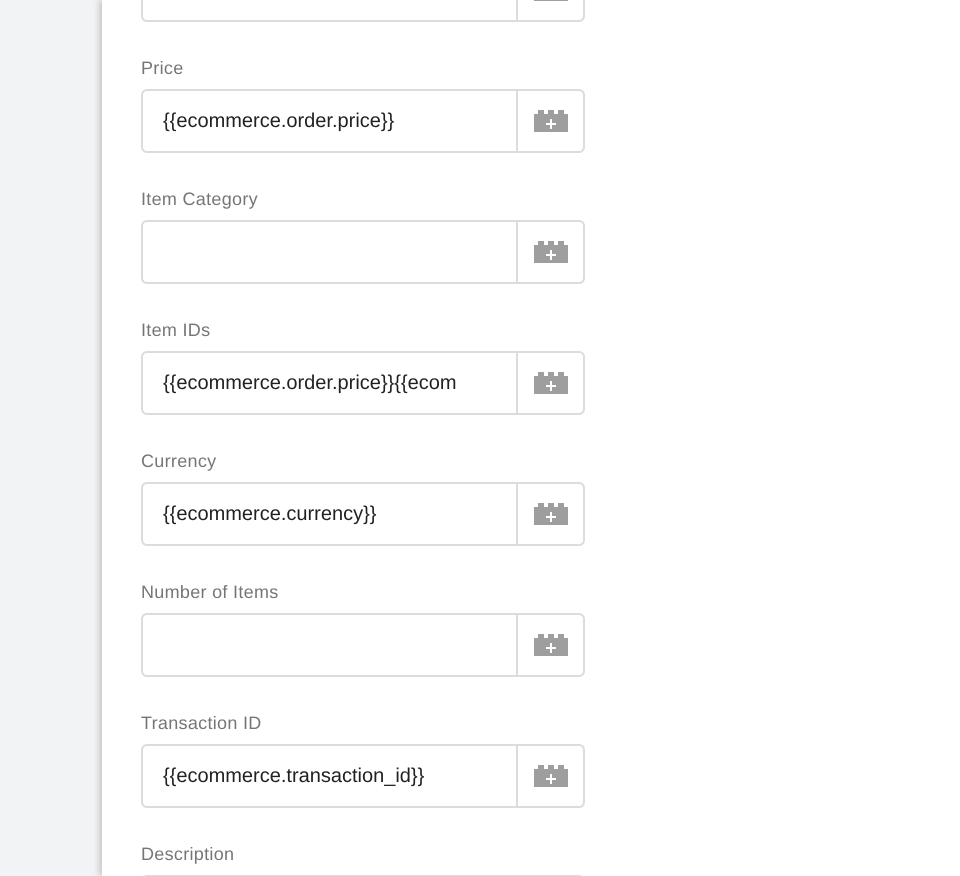 This screenshot has width=960, height=876. I want to click on field-label: Item IDs, so click(175, 330).